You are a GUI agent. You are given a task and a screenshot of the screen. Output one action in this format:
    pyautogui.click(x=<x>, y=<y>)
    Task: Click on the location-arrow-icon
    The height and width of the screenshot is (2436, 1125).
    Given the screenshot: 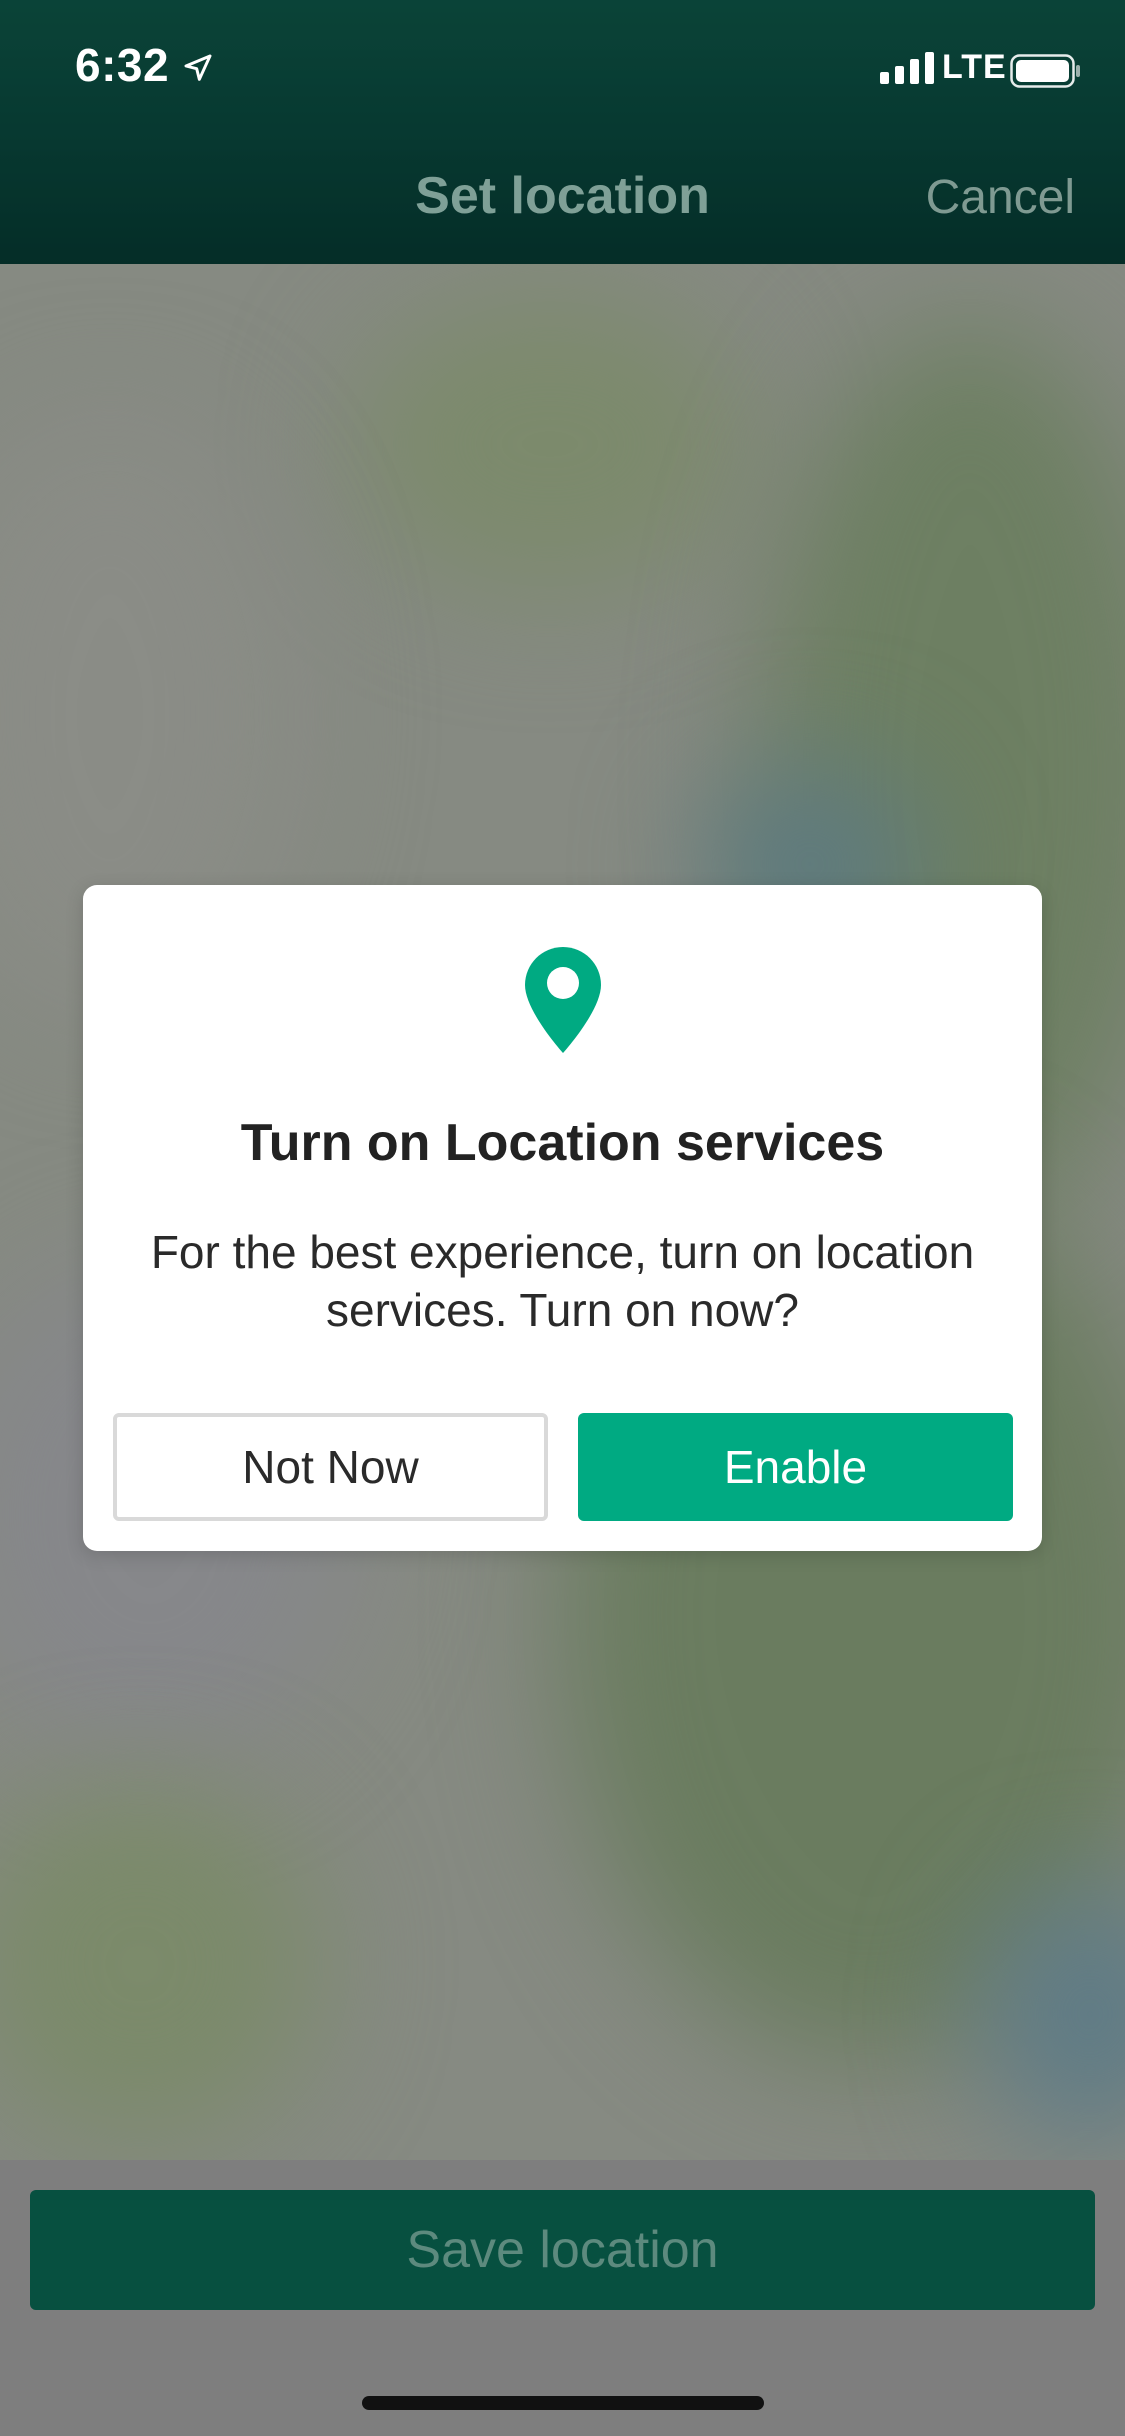 What is the action you would take?
    pyautogui.click(x=198, y=67)
    